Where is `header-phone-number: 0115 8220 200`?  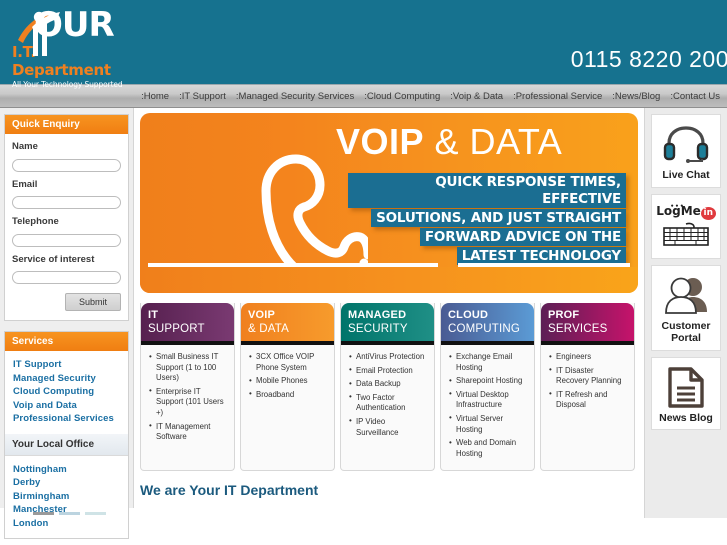
header-phone-number: 0115 8220 200 is located at coordinates (649, 59).